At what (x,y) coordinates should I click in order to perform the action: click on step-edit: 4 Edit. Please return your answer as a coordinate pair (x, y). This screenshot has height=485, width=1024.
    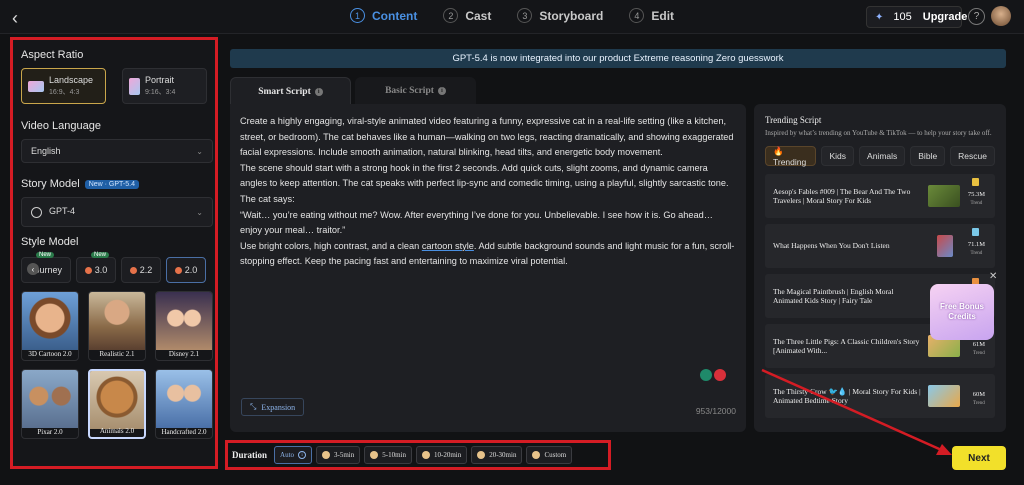
    Looking at the image, I should click on (651, 15).